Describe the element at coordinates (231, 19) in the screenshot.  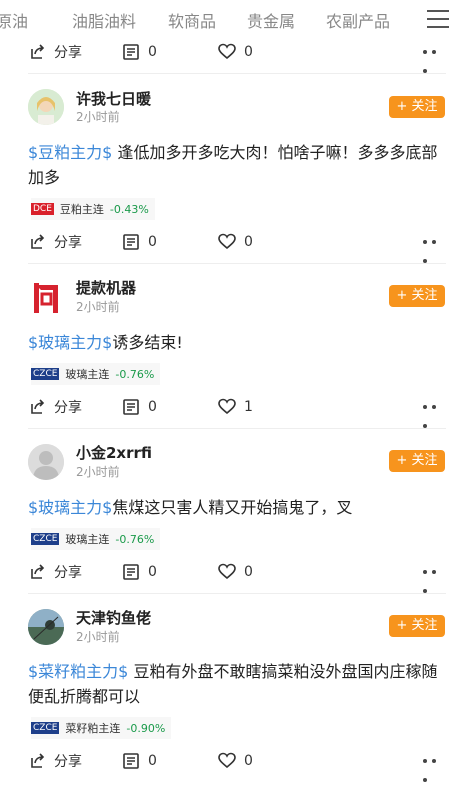
I see `category-tab-bar: 原油 油脂油料 软商品 贵金属 农副产品` at that location.